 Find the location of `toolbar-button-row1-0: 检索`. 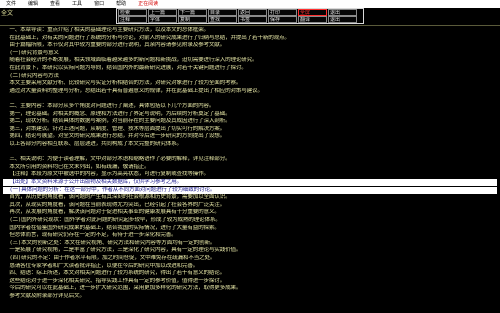

toolbar-button-row1-0: 检索 is located at coordinates (132, 12).